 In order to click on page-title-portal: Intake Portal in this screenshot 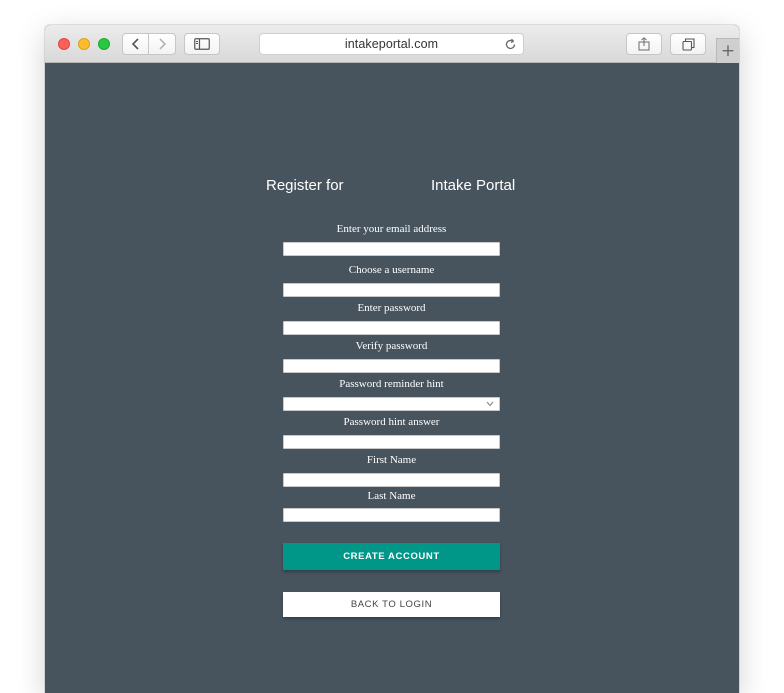, I will do `click(473, 185)`.